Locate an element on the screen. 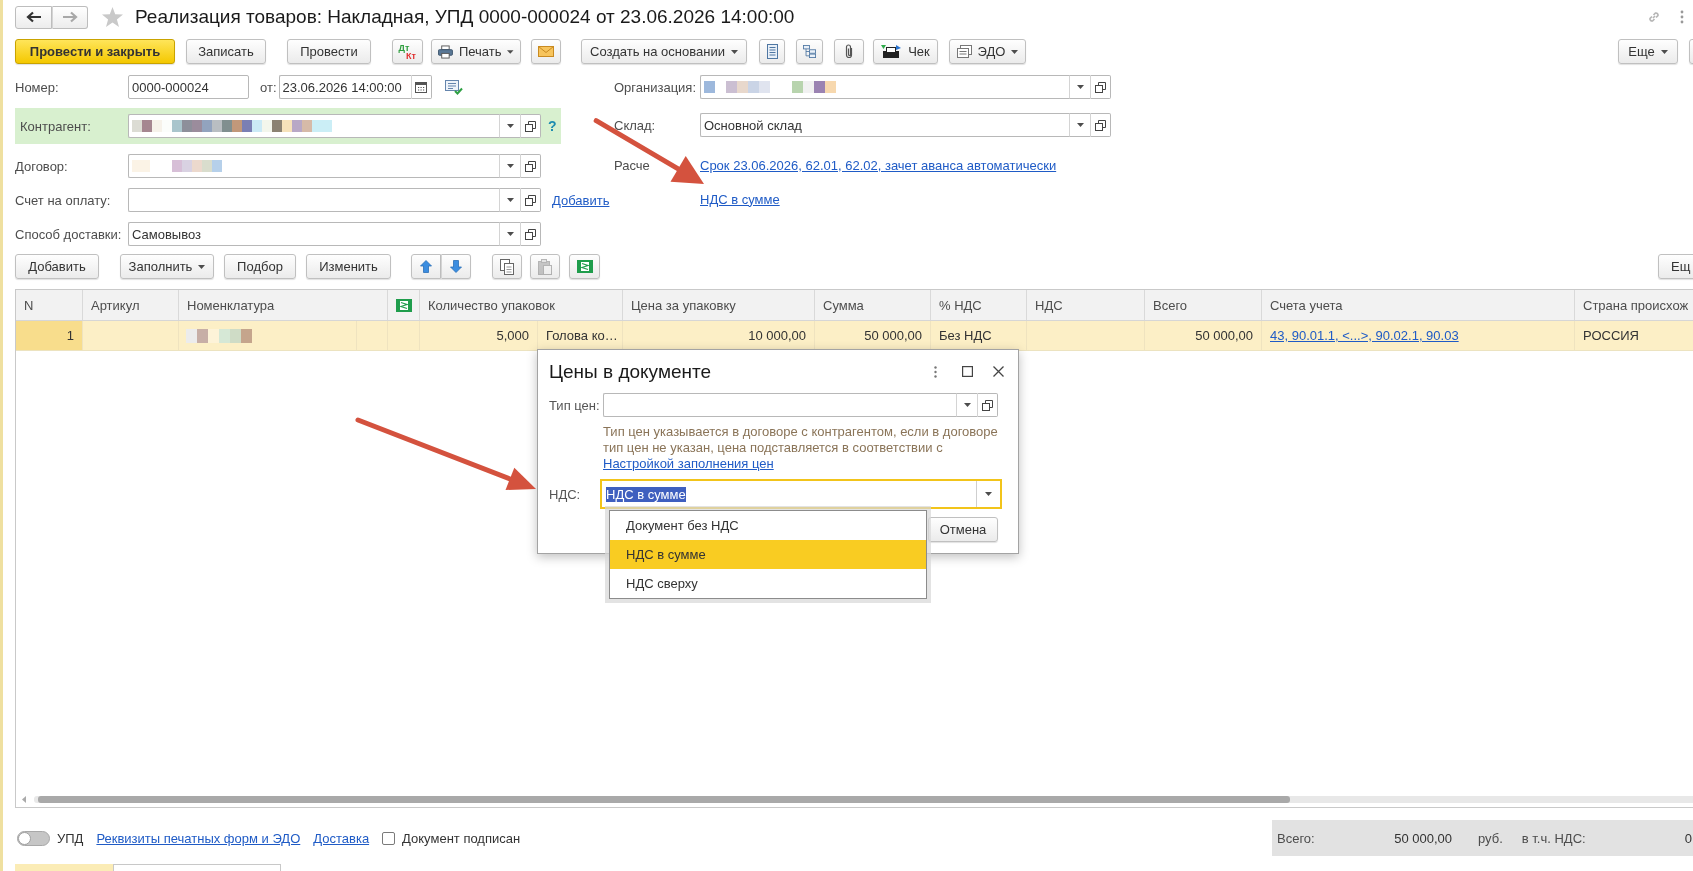 The image size is (1693, 871). calendar-icon is located at coordinates (421, 87).